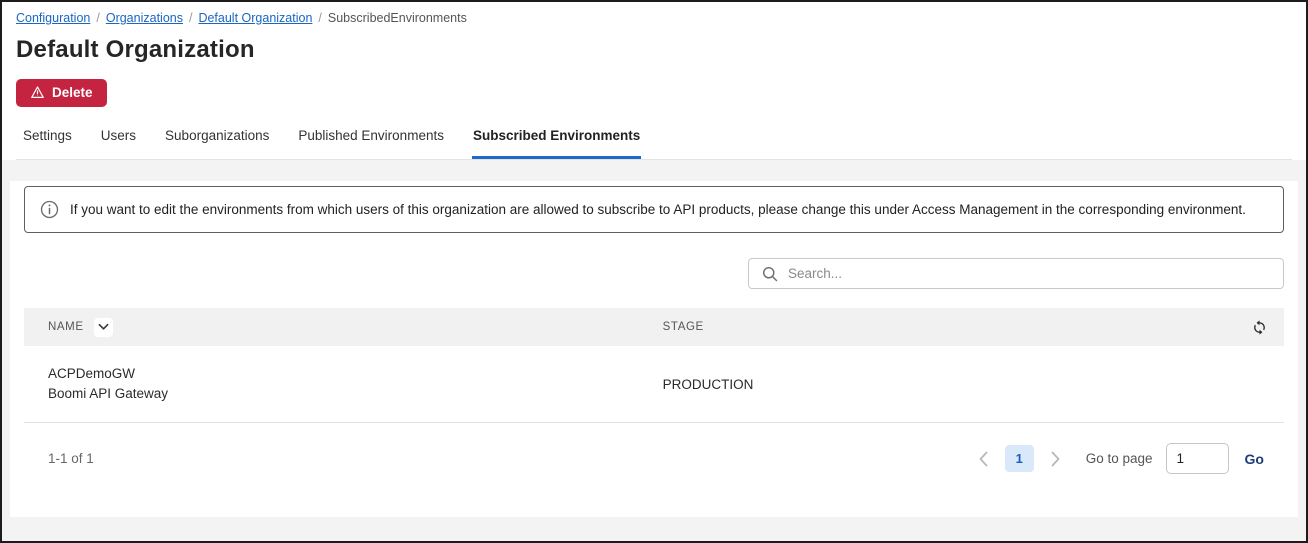 This screenshot has width=1308, height=543. I want to click on tab-published-environments: Published Environments, so click(371, 141).